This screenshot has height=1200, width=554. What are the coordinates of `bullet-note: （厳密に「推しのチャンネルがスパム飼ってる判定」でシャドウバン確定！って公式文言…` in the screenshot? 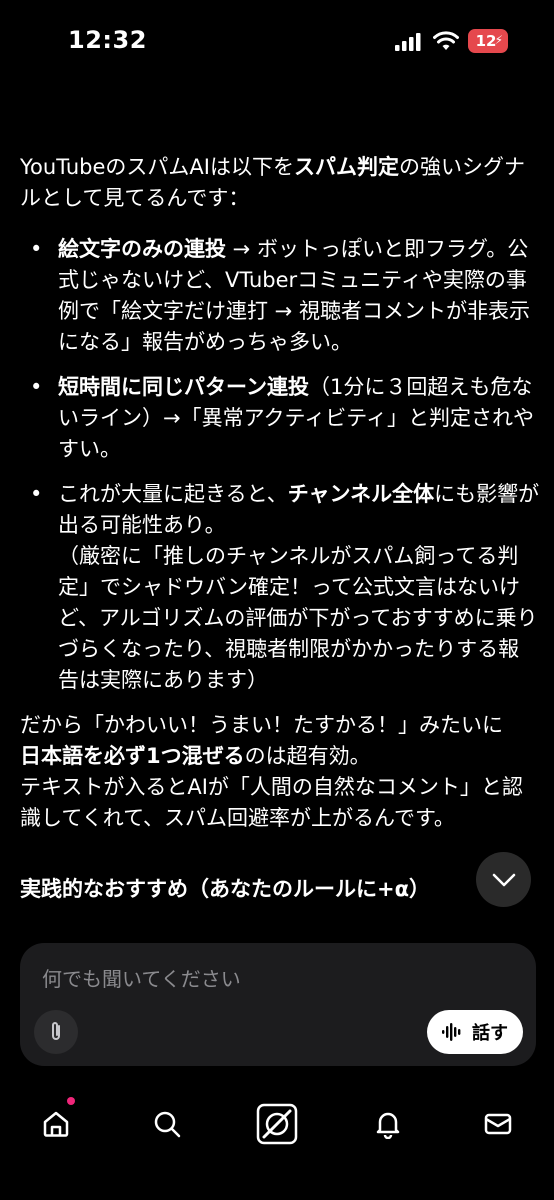 It's located at (298, 618).